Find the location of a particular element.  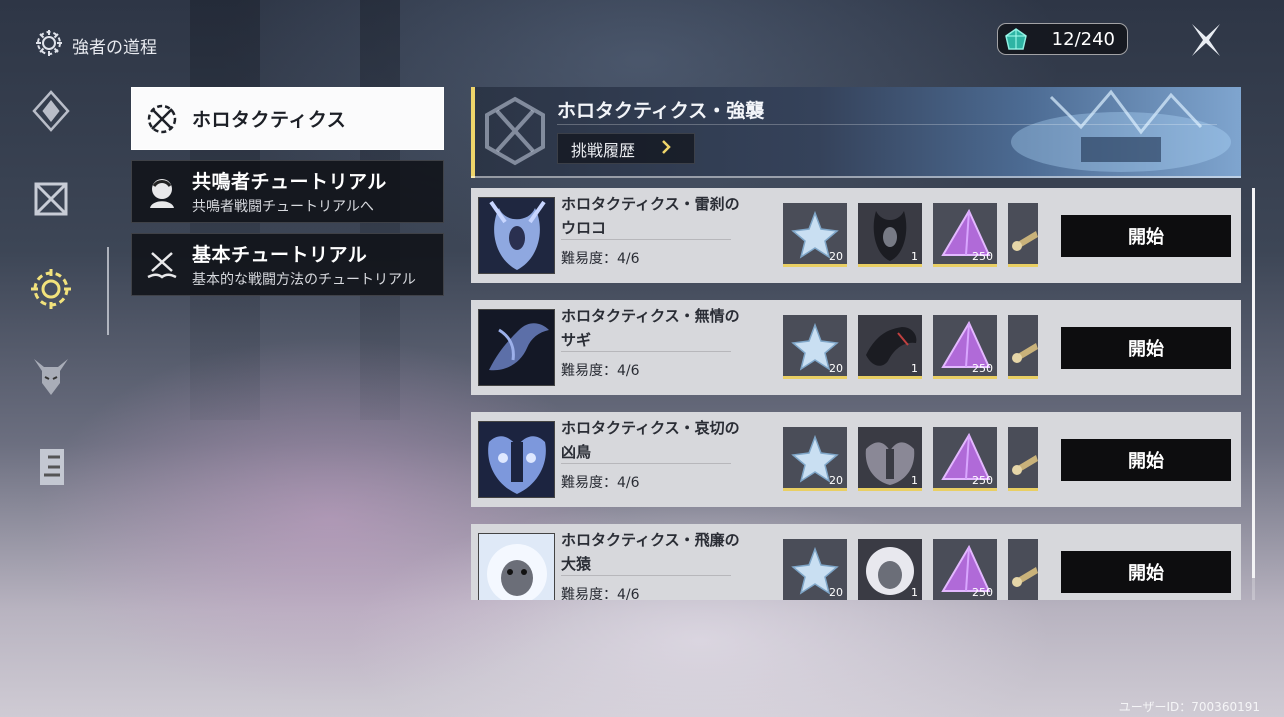

challenge-history-label: 挑戦履歴 is located at coordinates (603, 150).